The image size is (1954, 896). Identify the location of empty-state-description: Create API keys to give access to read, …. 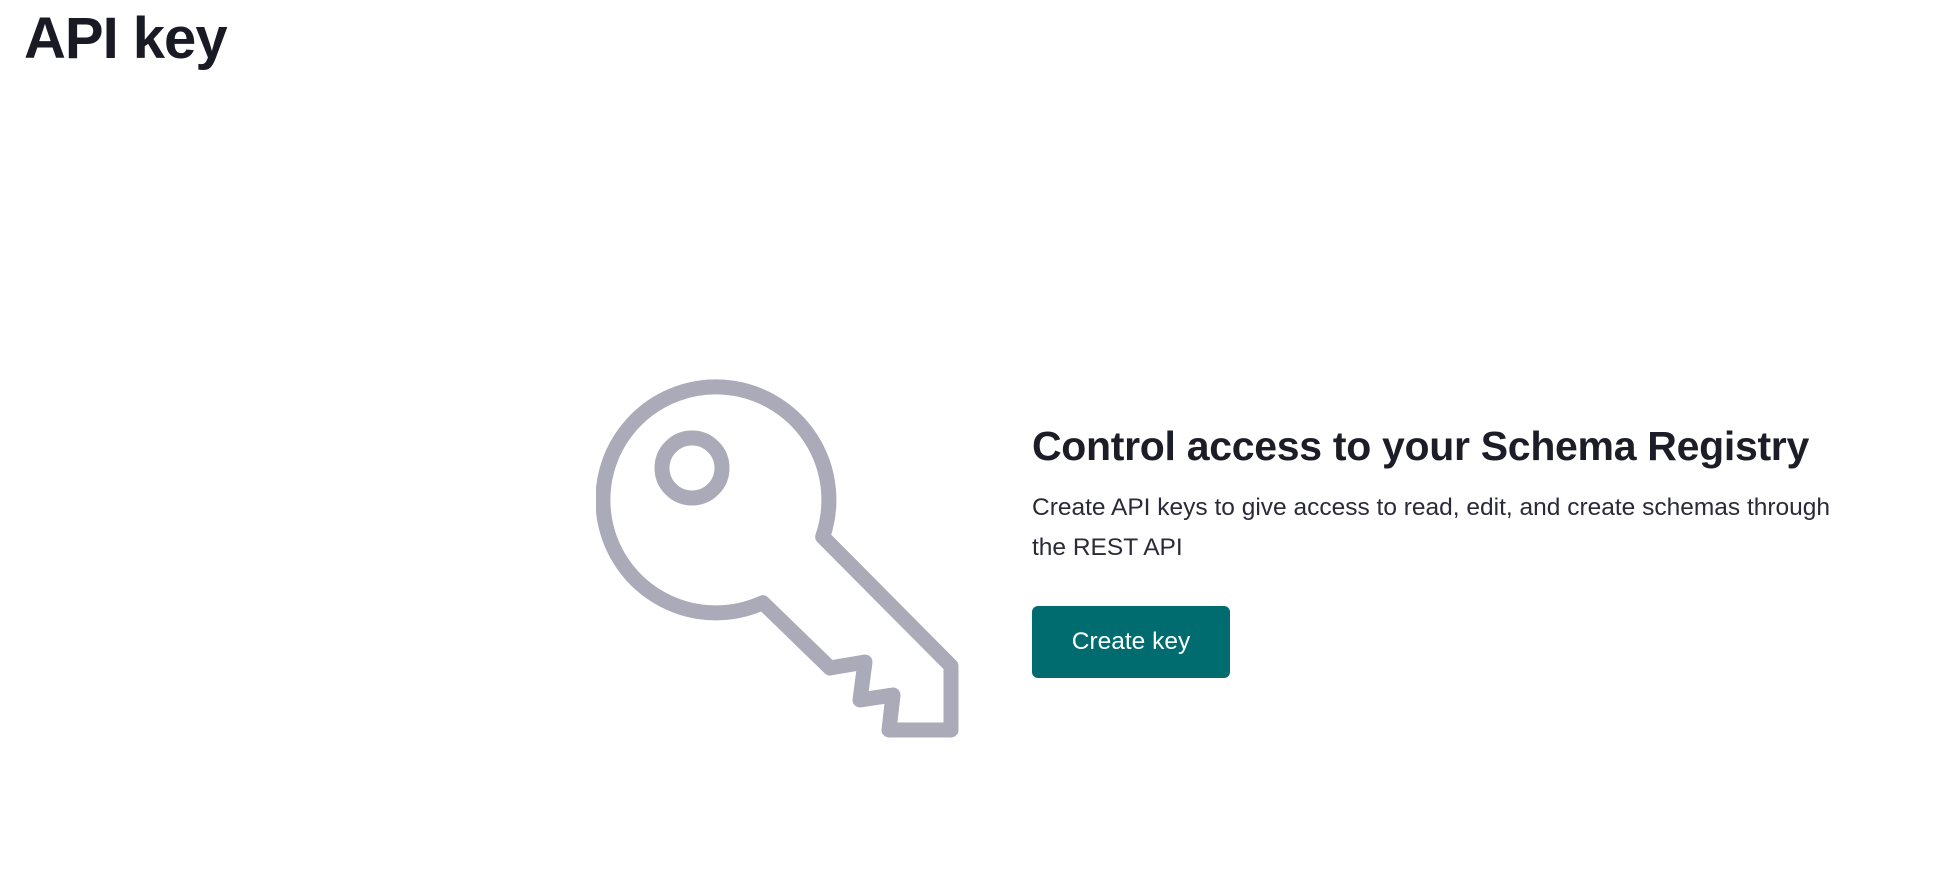
(1431, 527).